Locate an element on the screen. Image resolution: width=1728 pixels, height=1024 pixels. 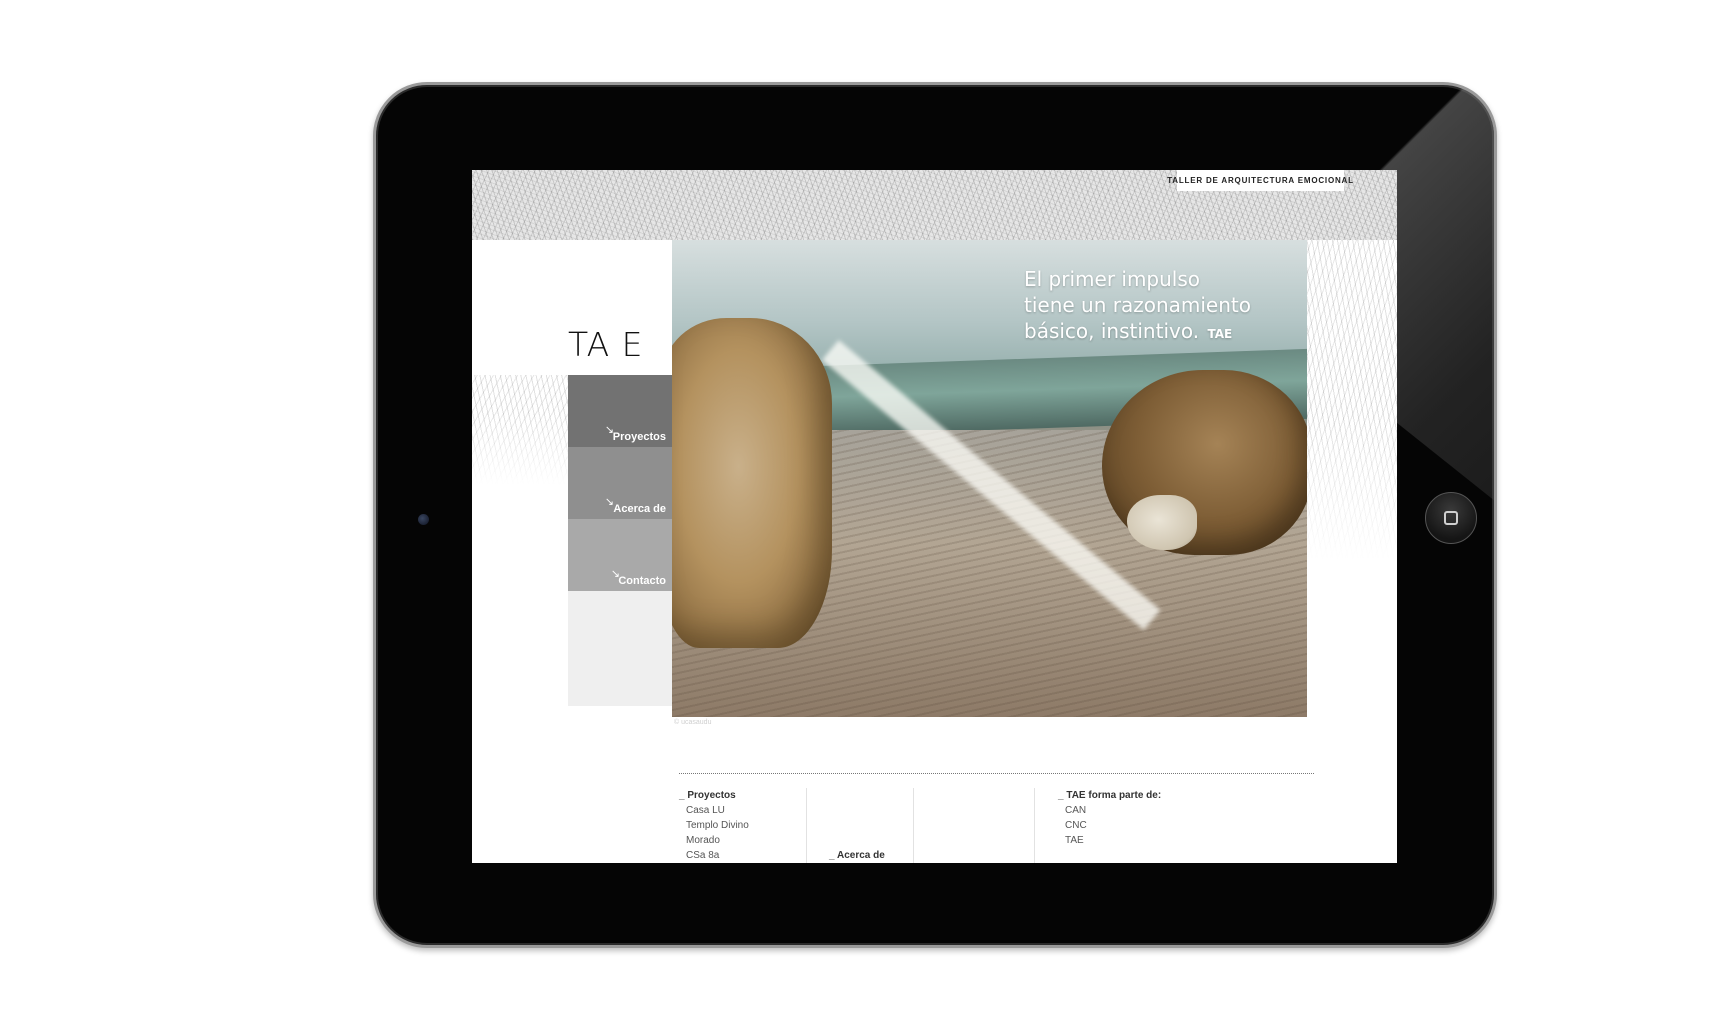
footer-network: _ TAE forma parte de: CAN CNC TAE is located at coordinates (1109, 818).